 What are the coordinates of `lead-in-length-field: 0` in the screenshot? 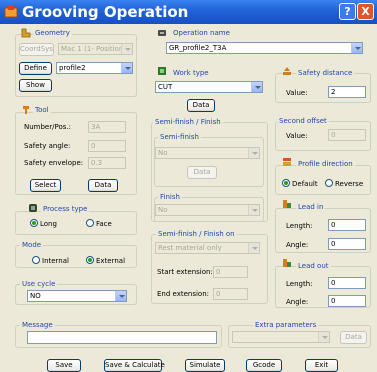 It's located at (347, 225).